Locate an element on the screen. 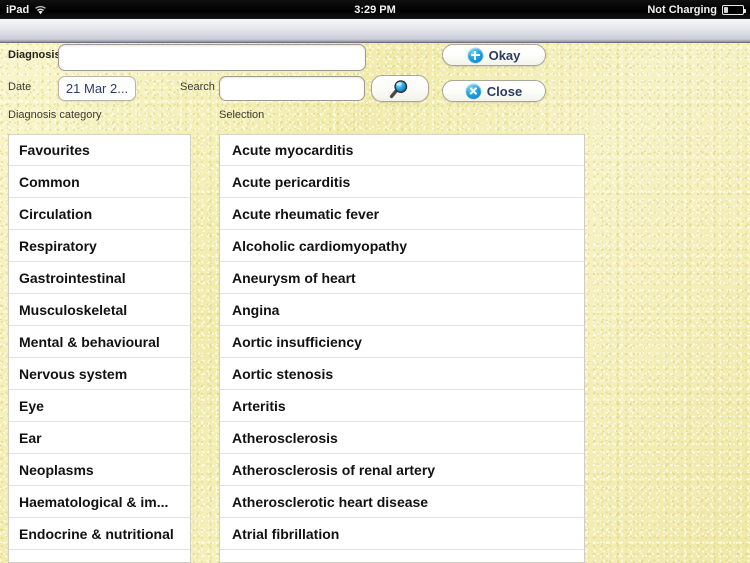 The height and width of the screenshot is (563, 750). date-label: Date is located at coordinates (20, 87).